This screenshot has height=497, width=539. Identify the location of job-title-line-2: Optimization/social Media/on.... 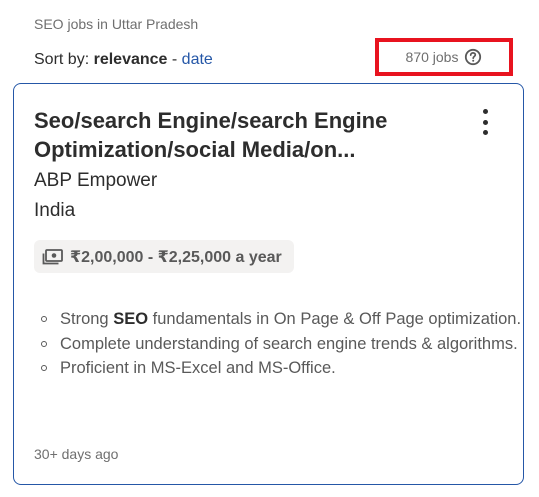
(195, 149).